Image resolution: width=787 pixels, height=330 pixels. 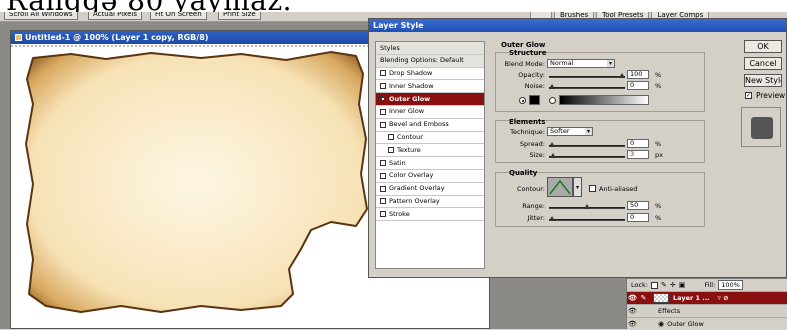 I want to click on noise-field: 0, so click(x=638, y=85).